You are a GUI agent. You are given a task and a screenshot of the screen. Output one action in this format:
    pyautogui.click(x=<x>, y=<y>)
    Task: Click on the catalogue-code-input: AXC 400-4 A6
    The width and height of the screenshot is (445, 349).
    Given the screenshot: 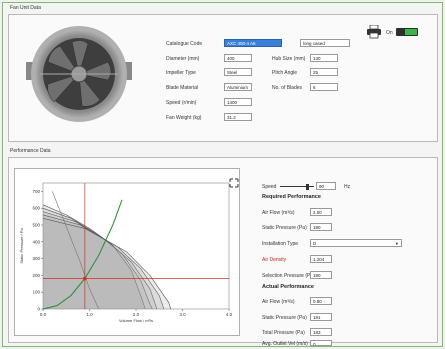 What is the action you would take?
    pyautogui.click(x=253, y=43)
    